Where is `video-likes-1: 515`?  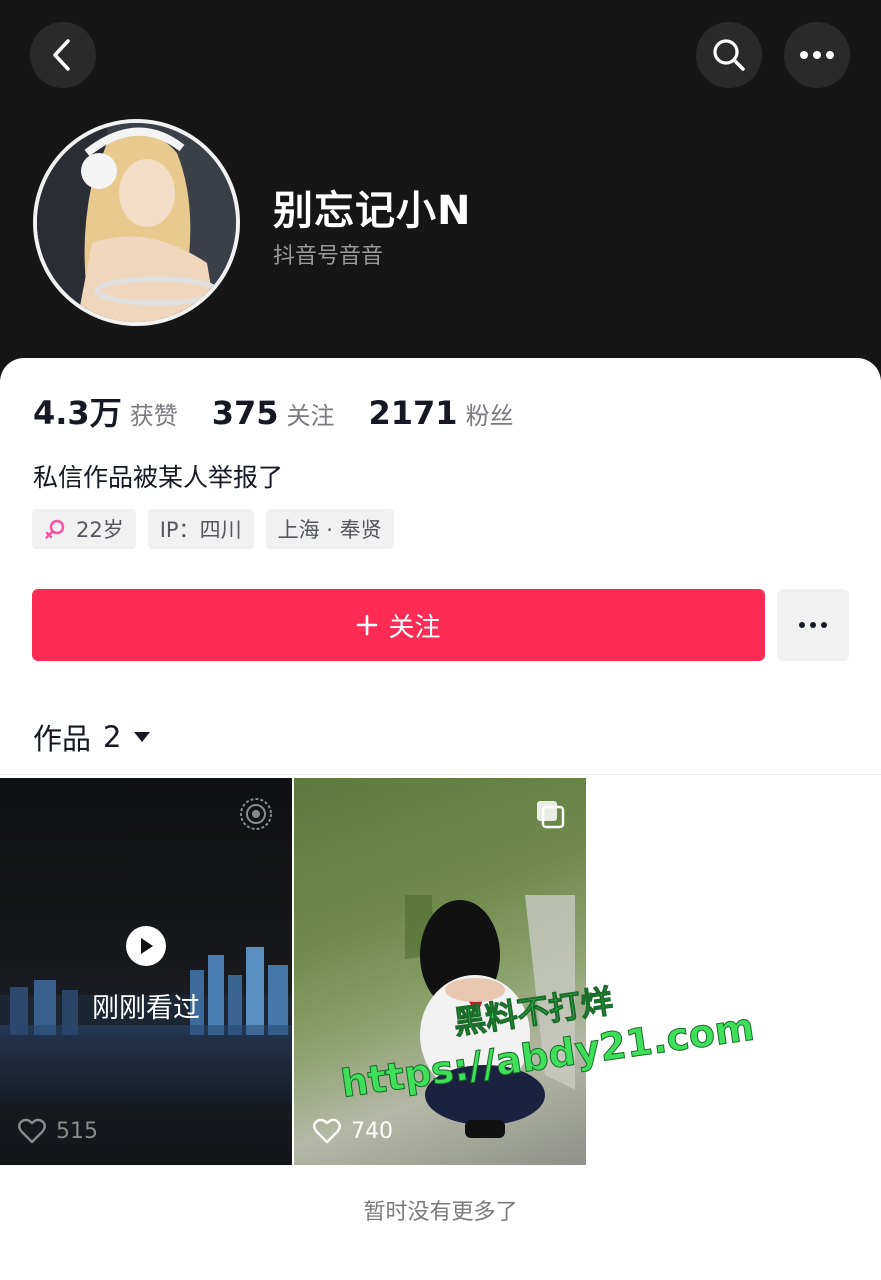 video-likes-1: 515 is located at coordinates (58, 1131).